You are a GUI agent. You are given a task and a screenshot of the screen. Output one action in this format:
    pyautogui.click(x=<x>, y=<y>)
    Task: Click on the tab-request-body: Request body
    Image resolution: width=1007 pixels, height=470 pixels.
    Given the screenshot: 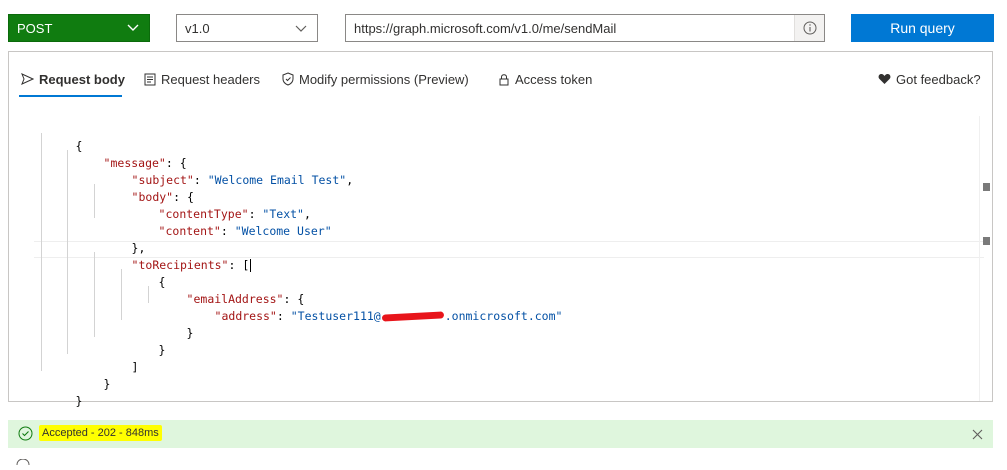 What is the action you would take?
    pyautogui.click(x=73, y=79)
    